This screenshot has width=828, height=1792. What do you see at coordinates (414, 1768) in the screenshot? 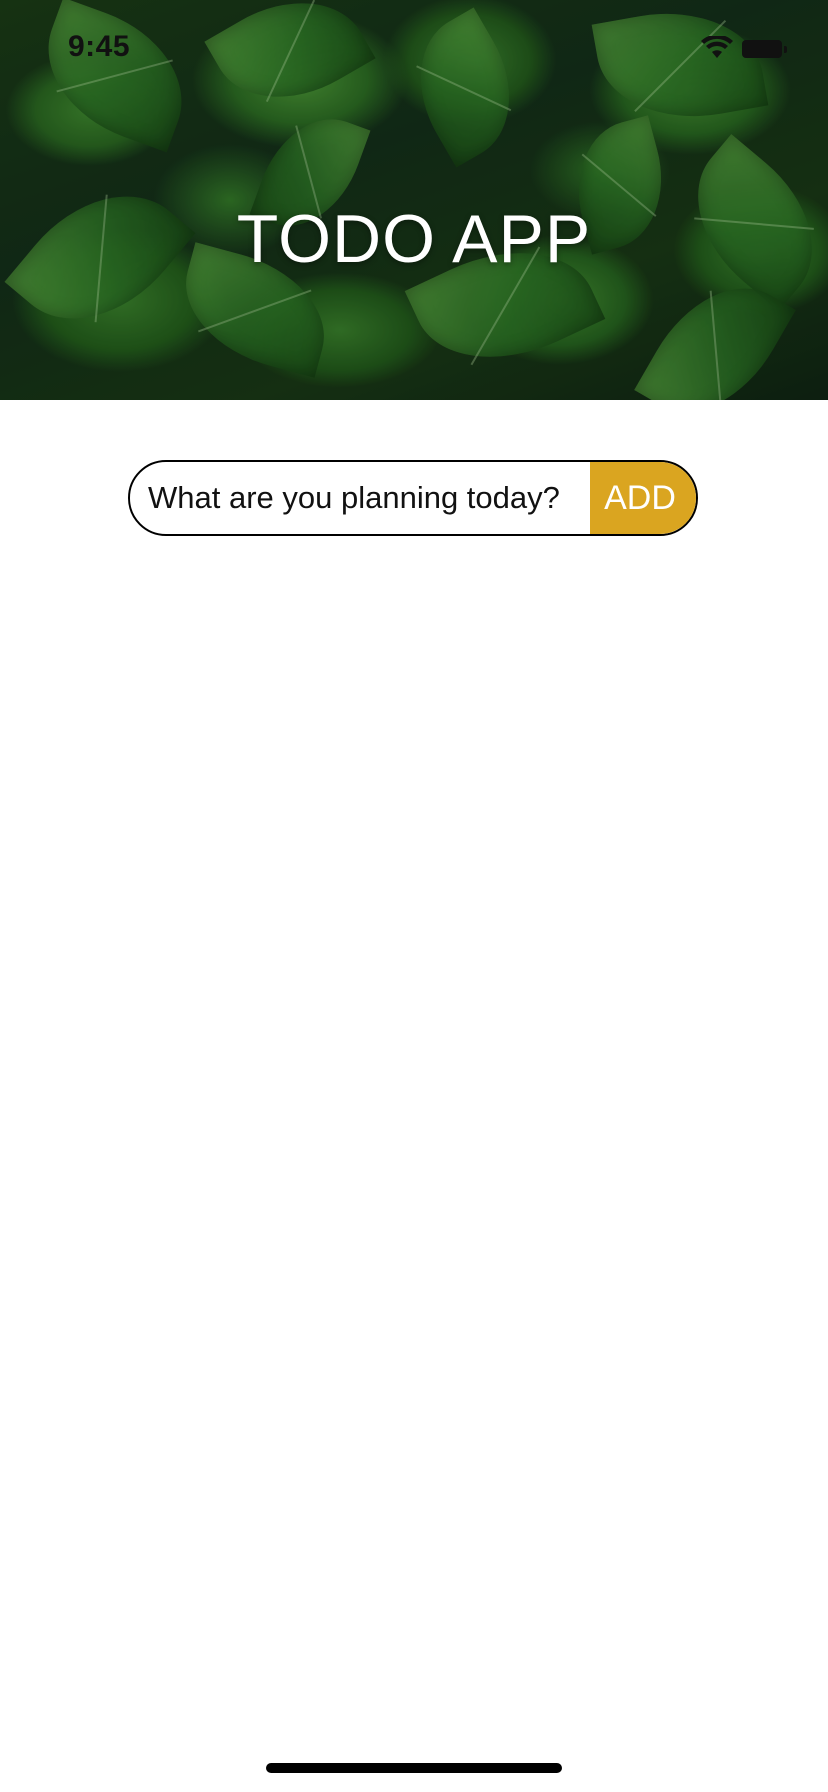
I see `home-indicator` at bounding box center [414, 1768].